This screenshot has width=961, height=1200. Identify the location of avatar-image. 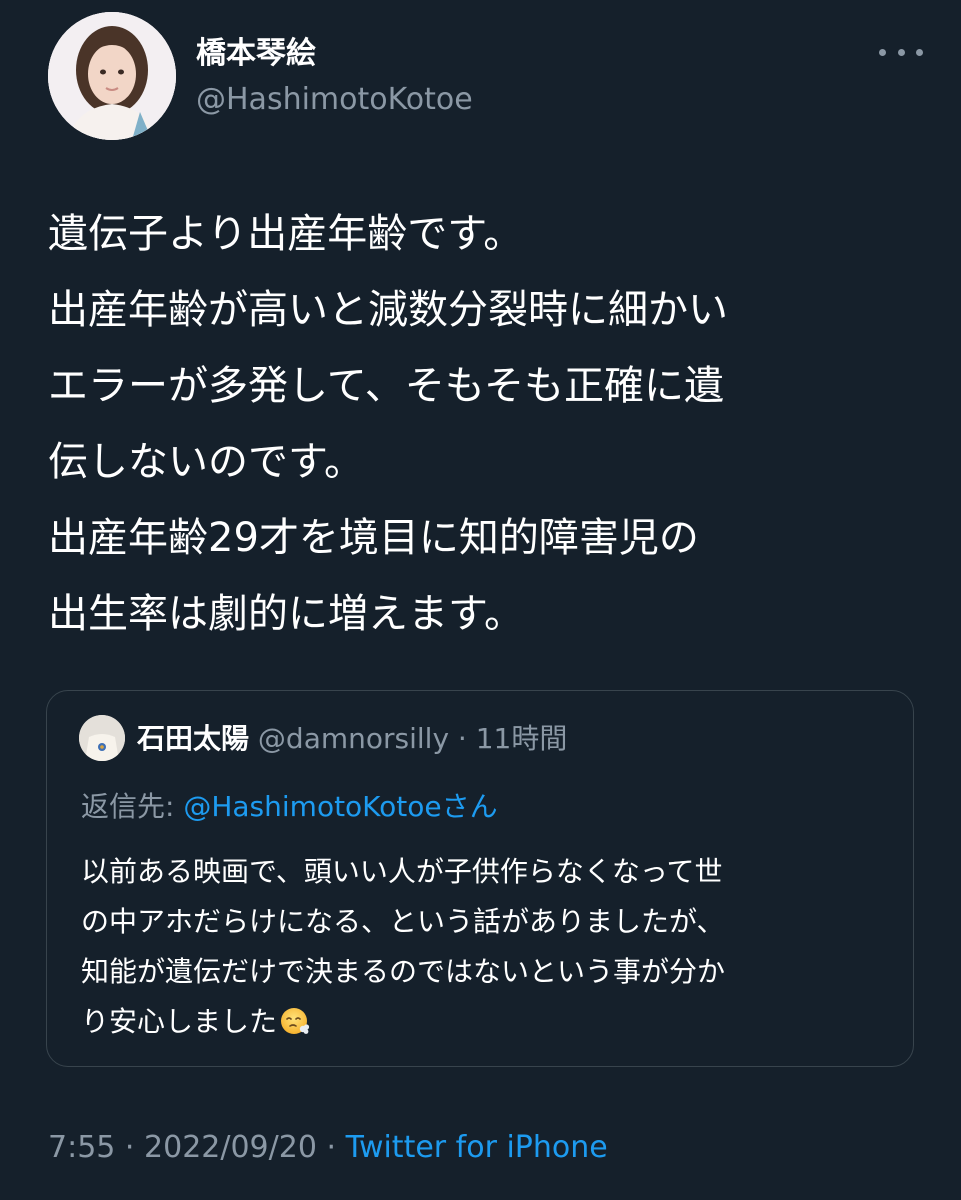
(112, 76).